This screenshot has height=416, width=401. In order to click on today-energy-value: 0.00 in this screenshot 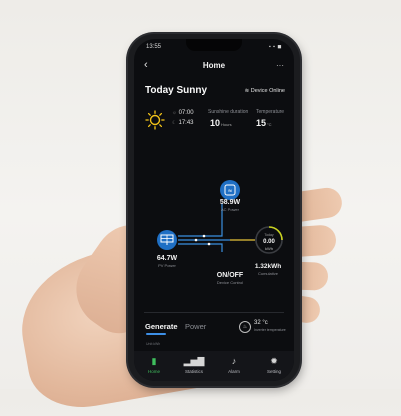, I will do `click(269, 242)`.